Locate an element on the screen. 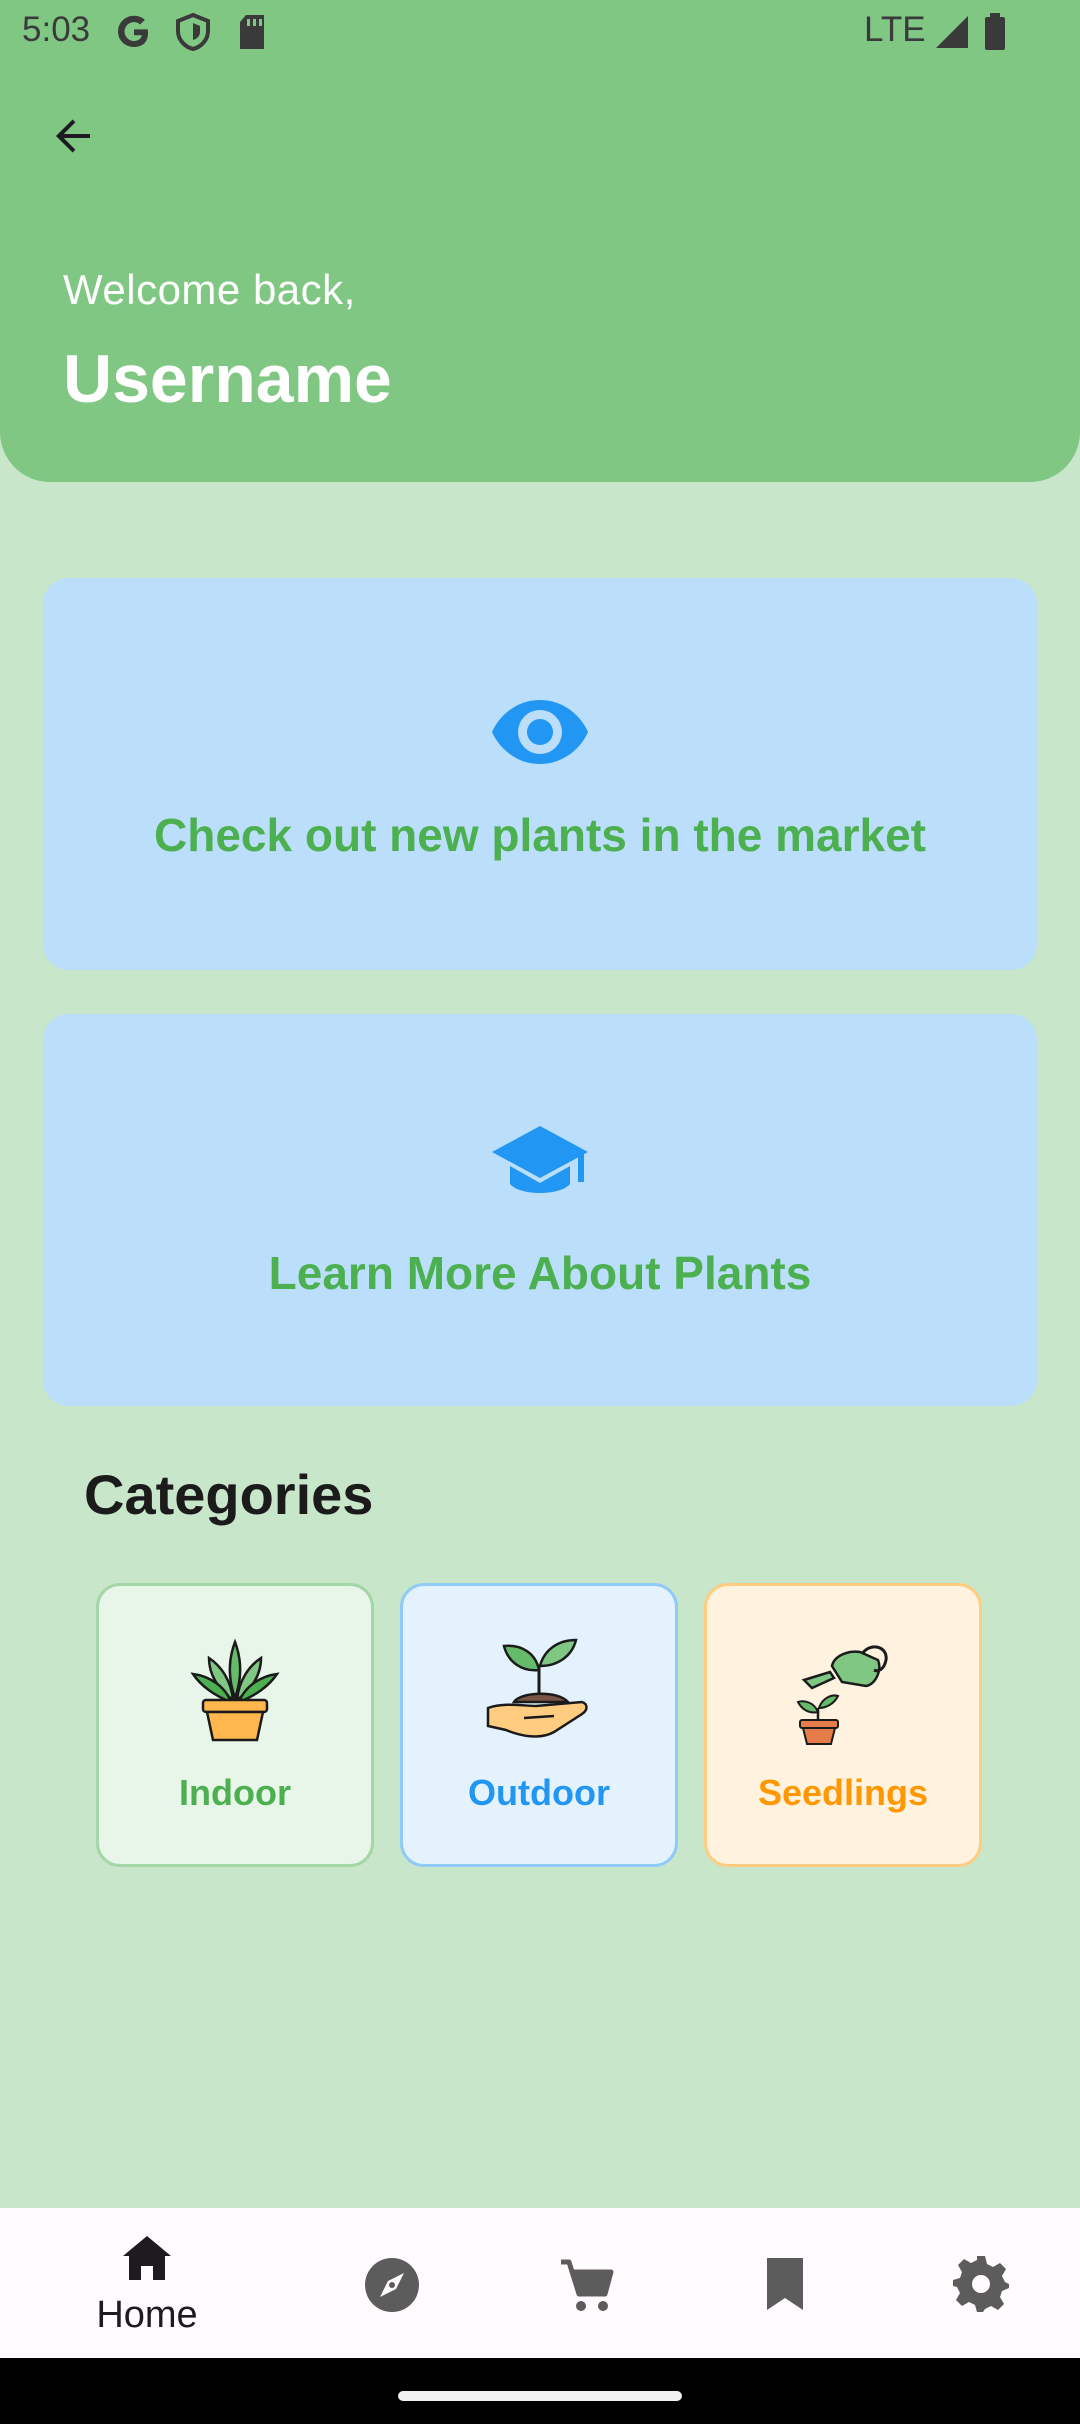 This screenshot has width=1080, height=2424. category-label: Indoor is located at coordinates (235, 1792).